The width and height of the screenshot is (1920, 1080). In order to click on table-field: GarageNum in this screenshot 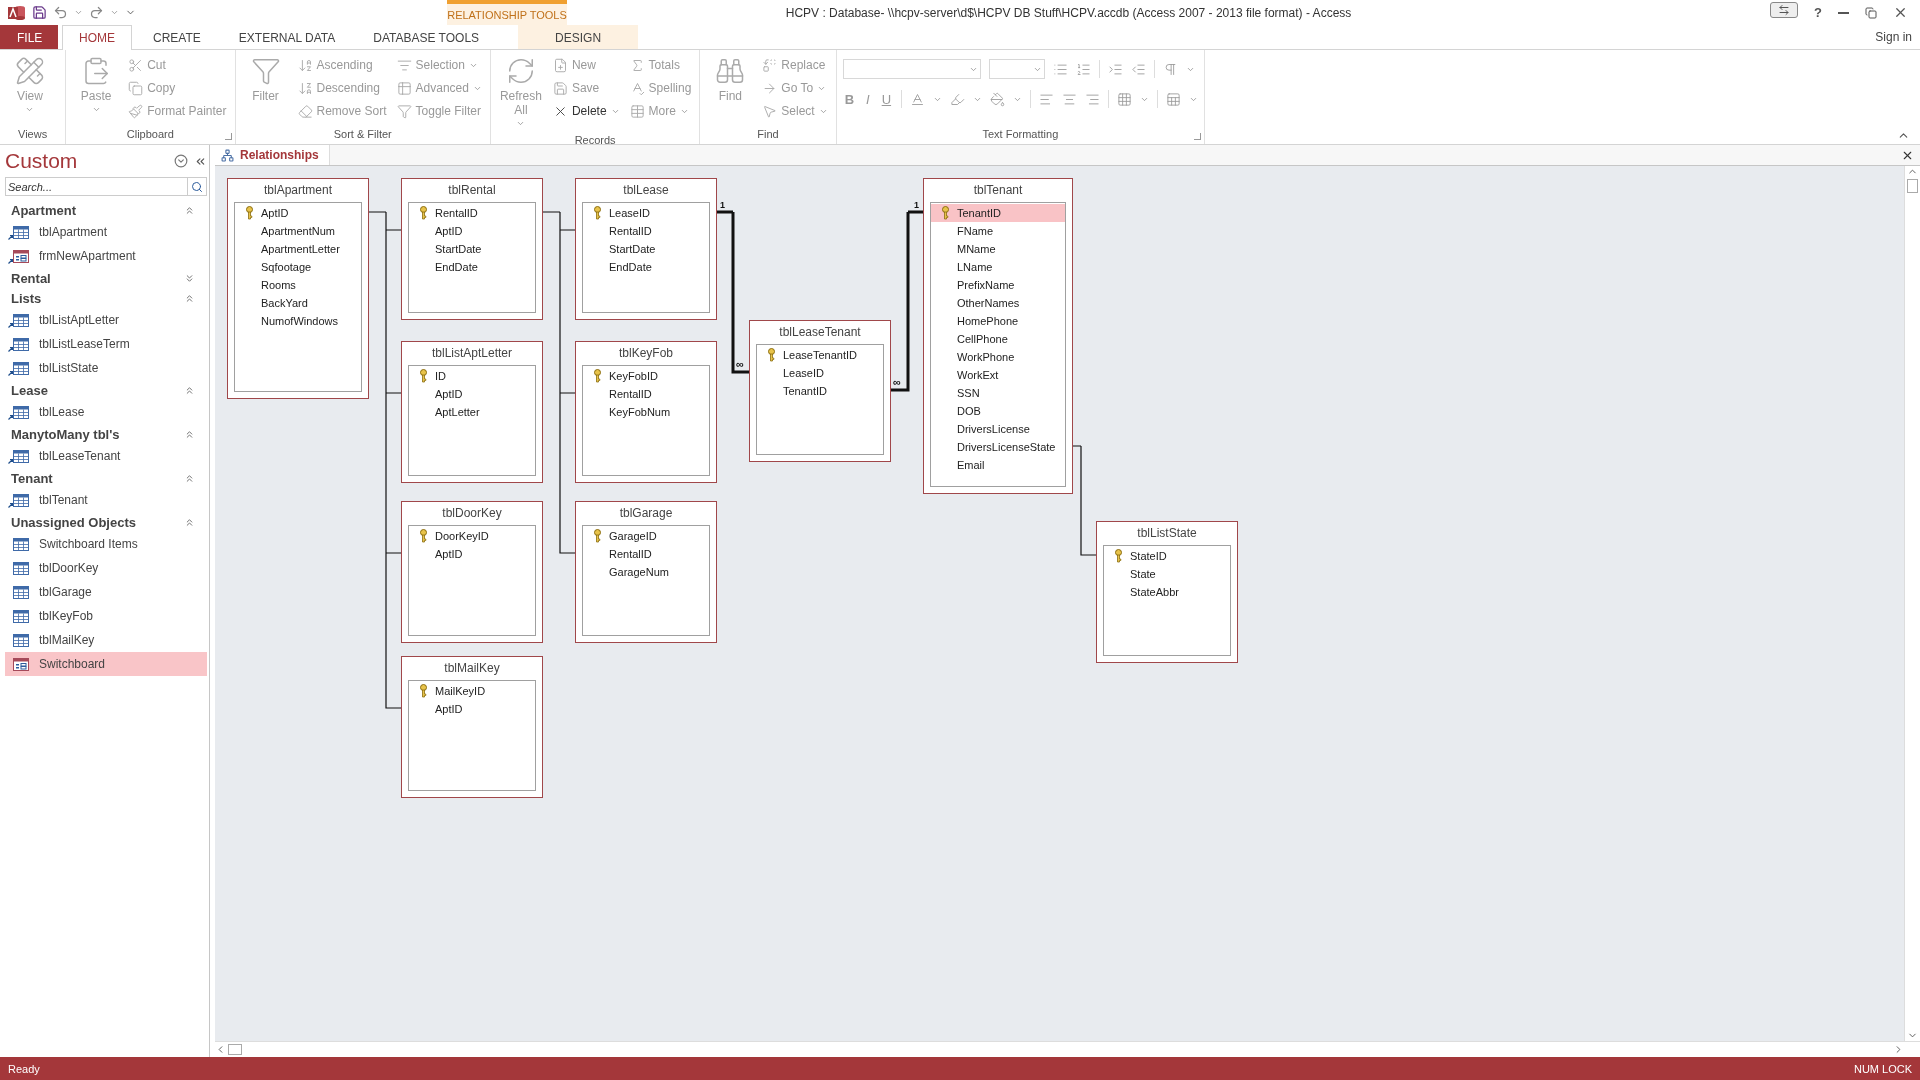, I will do `click(646, 572)`.